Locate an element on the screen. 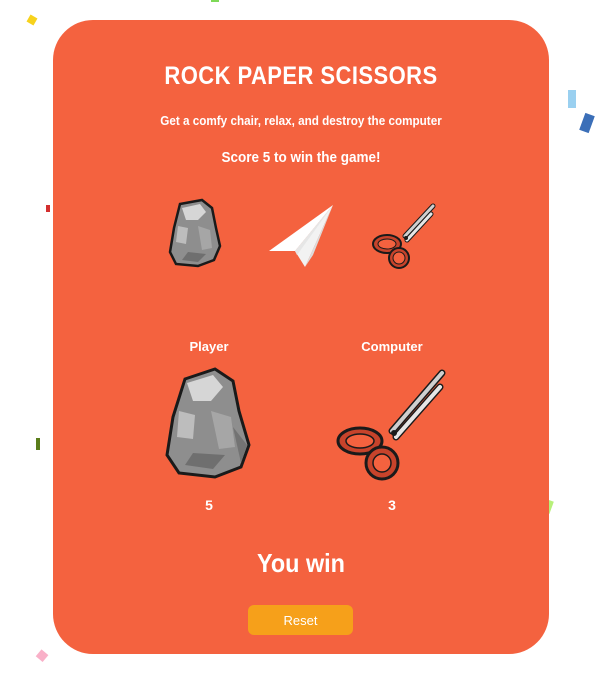 The height and width of the screenshot is (676, 600). scissors-button is located at coordinates (404, 235).